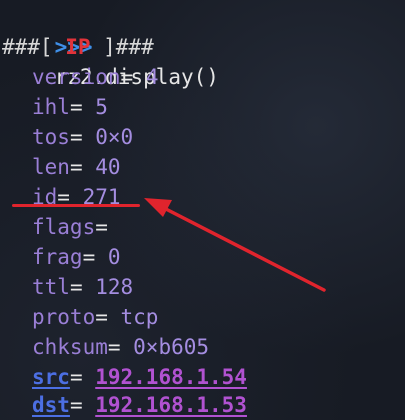 The image size is (405, 420). Describe the element at coordinates (243, 248) in the screenshot. I see `arrow-shaft` at that location.